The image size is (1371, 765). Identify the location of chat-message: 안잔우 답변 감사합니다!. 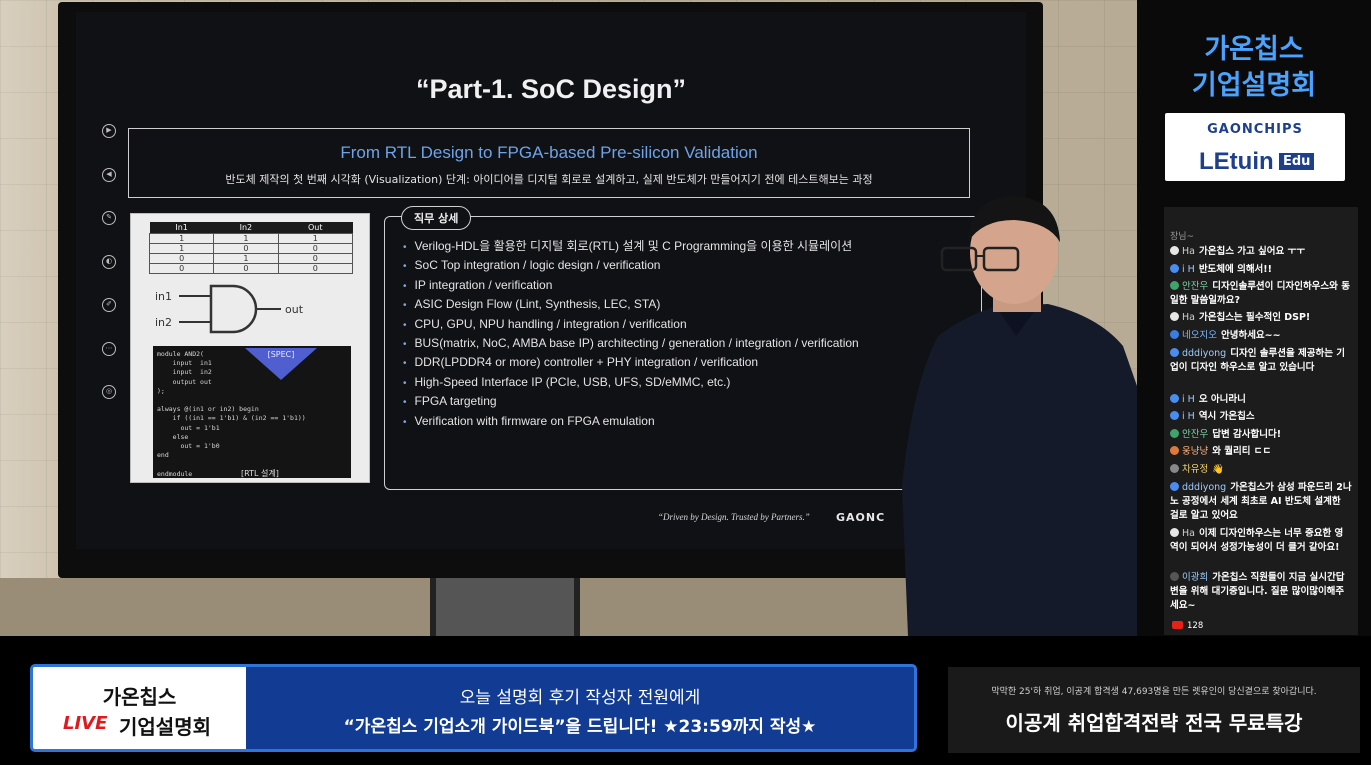
(1261, 435).